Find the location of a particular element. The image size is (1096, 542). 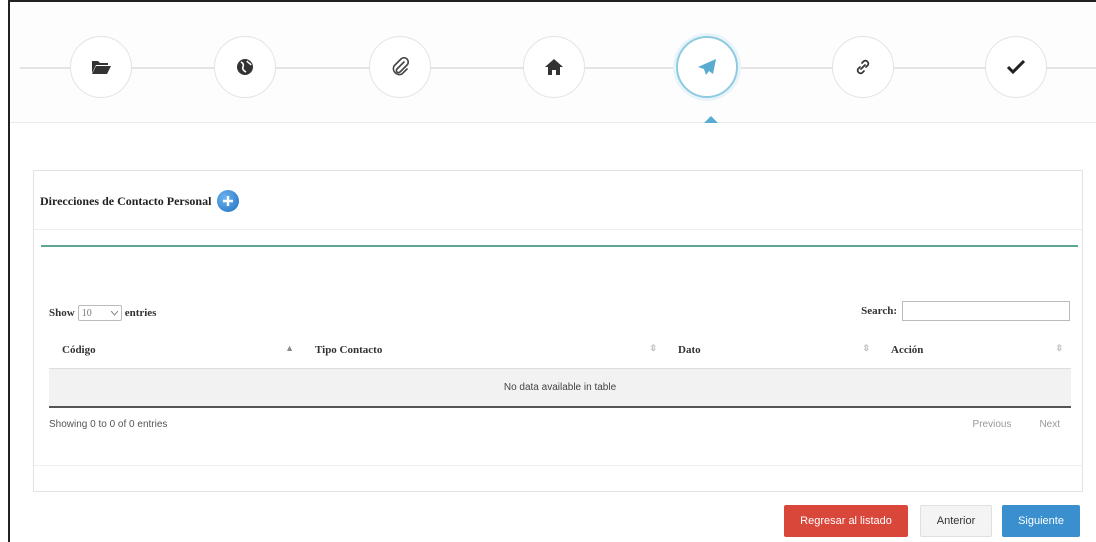

previous-button: Anterior is located at coordinates (956, 521).